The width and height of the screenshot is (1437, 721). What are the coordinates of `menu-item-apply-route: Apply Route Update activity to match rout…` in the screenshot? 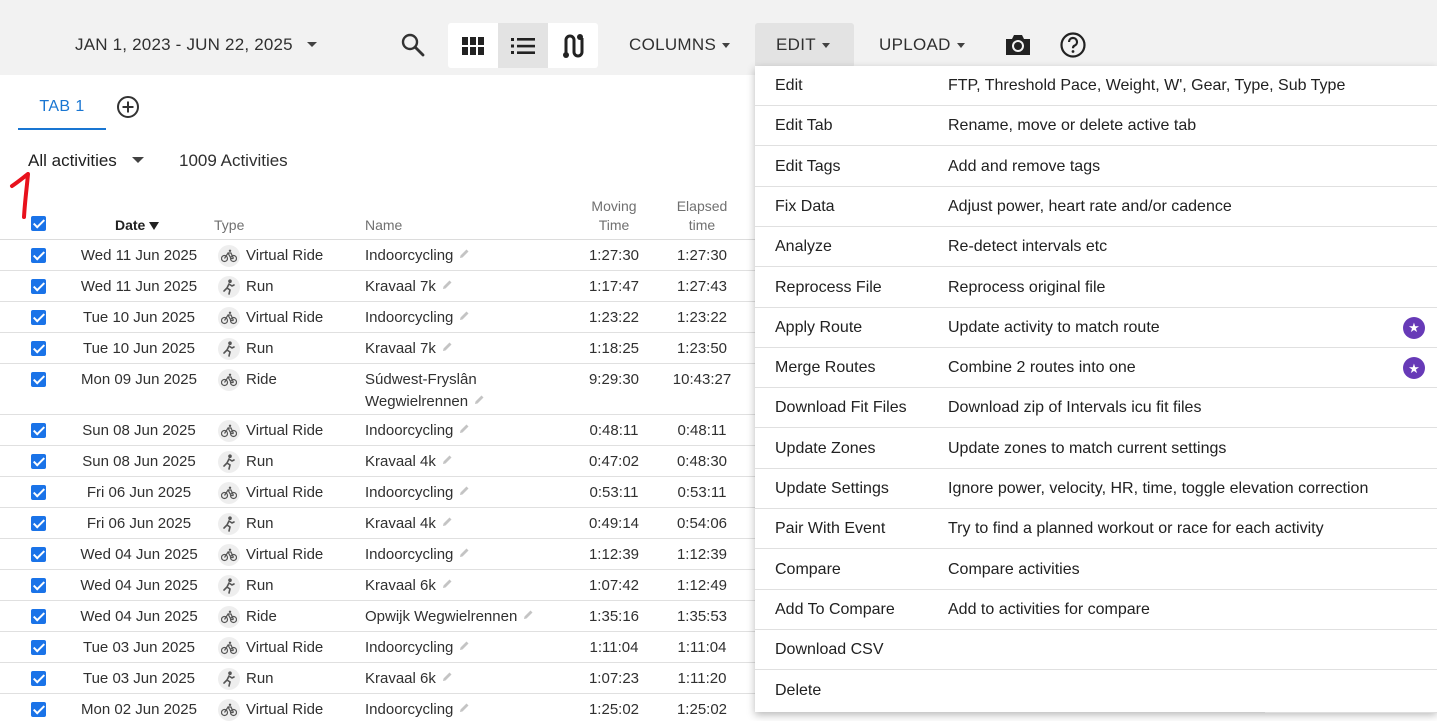 It's located at (1096, 328).